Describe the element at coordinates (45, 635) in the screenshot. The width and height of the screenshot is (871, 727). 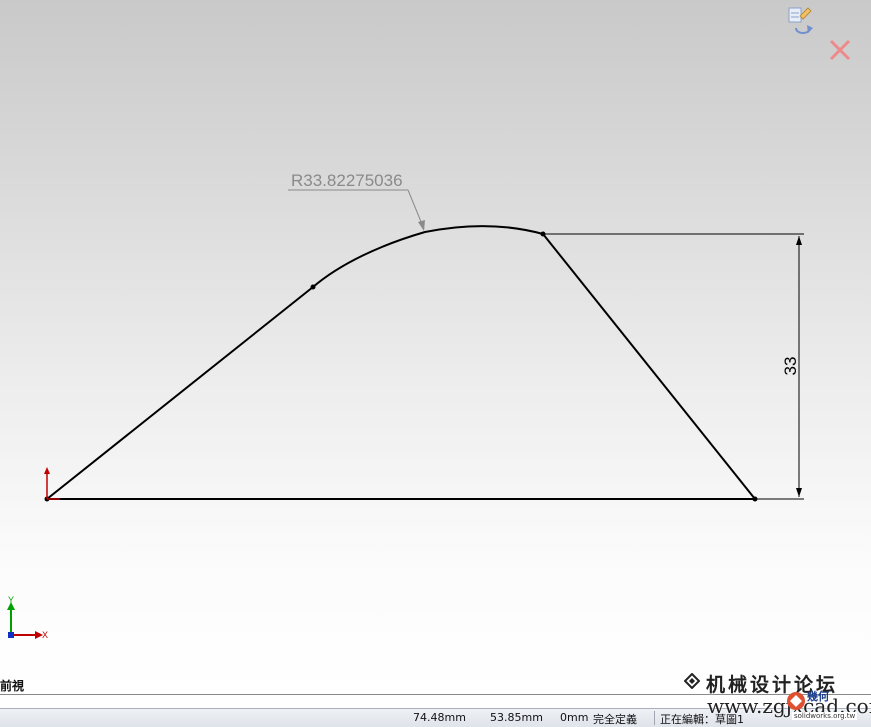
I see `triad-x-label: X` at that location.